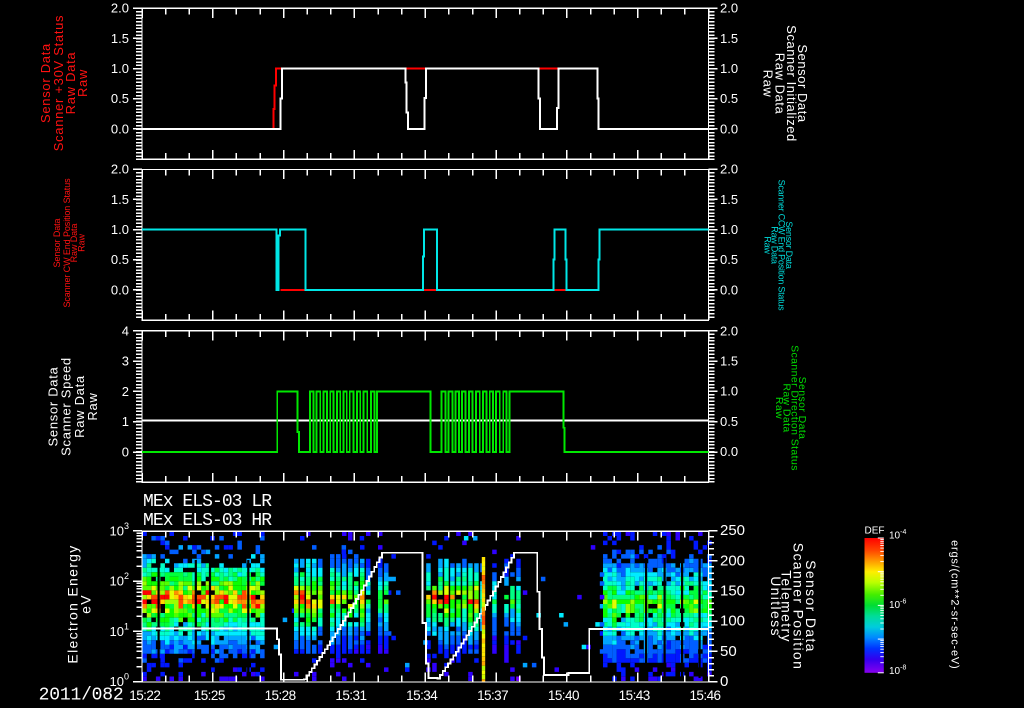  Describe the element at coordinates (280, 695) in the screenshot. I see `svg-text: 15:28` at that location.